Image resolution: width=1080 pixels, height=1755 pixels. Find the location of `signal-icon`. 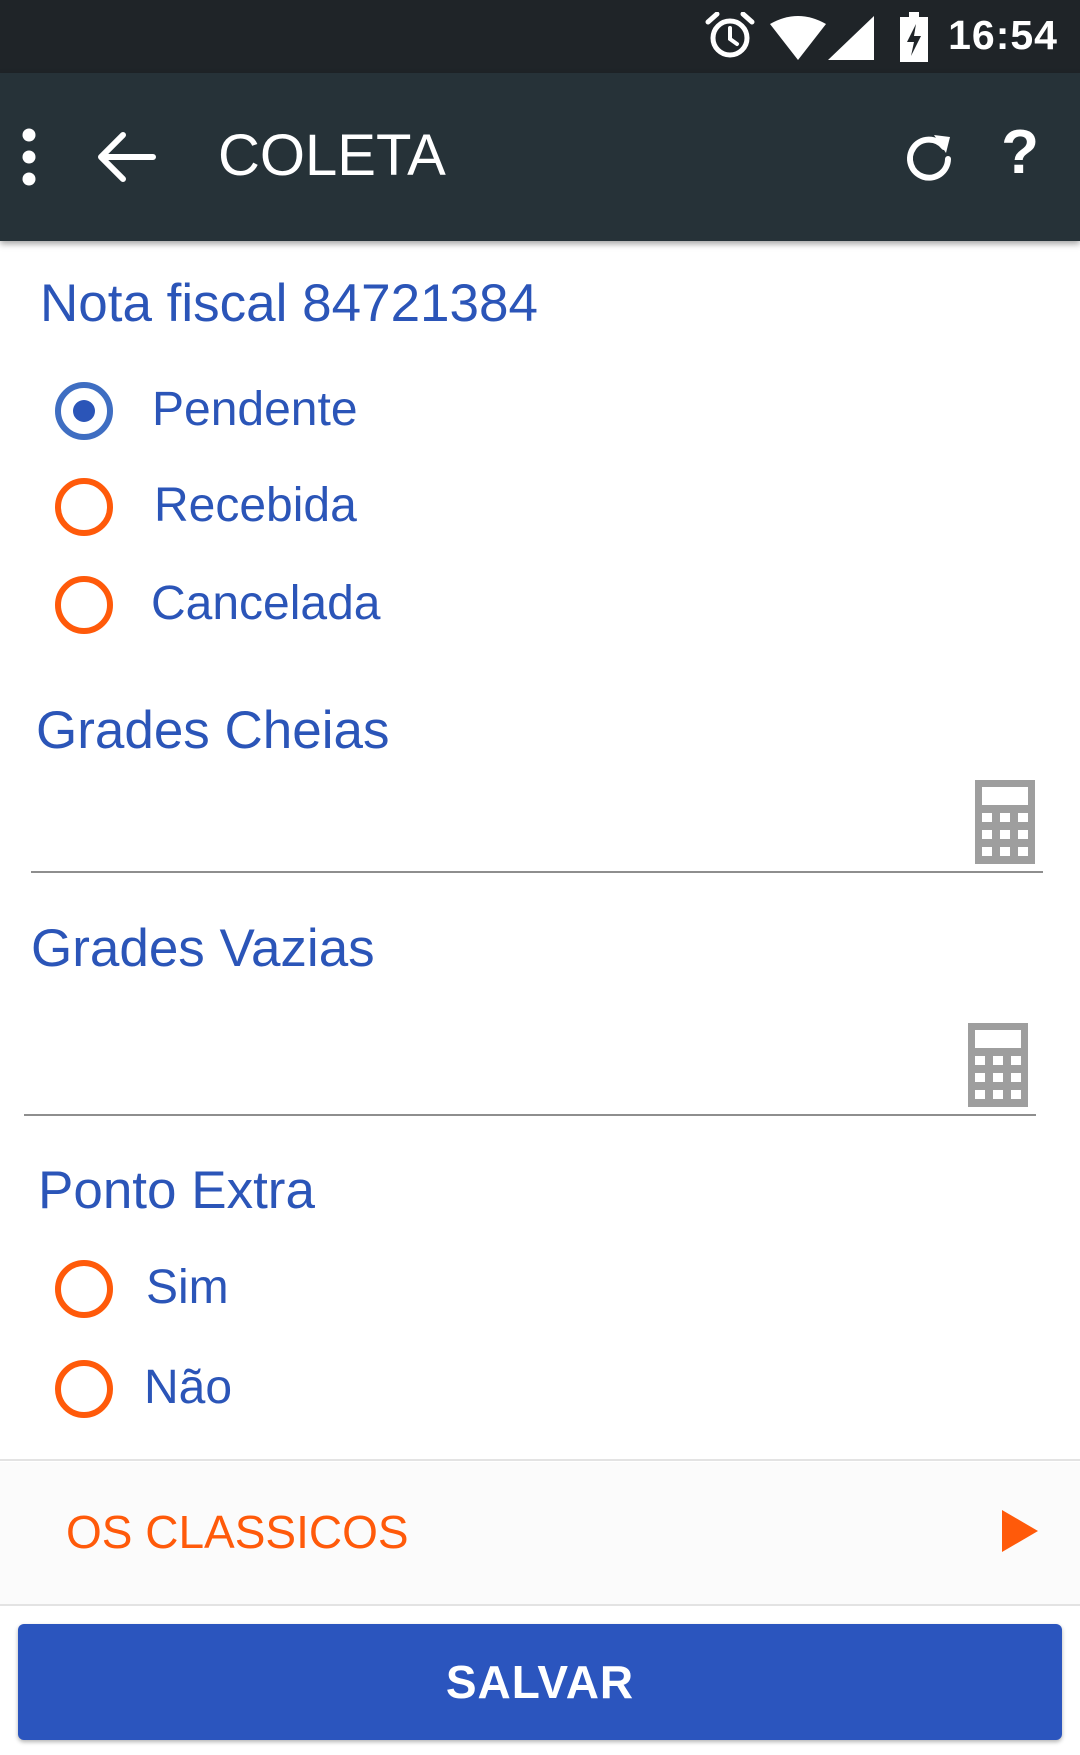

signal-icon is located at coordinates (851, 38).